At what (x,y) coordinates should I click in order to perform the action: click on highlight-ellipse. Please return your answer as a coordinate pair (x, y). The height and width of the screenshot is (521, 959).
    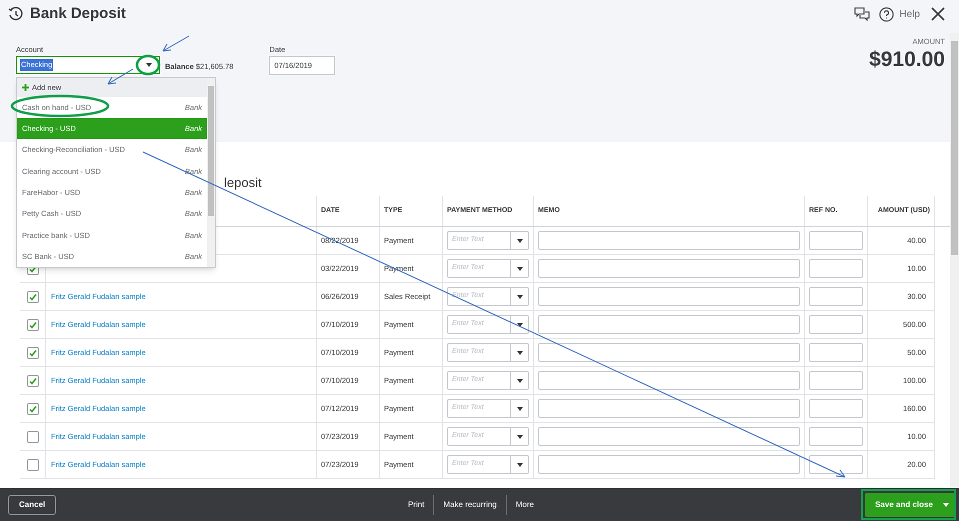
    Looking at the image, I should click on (148, 65).